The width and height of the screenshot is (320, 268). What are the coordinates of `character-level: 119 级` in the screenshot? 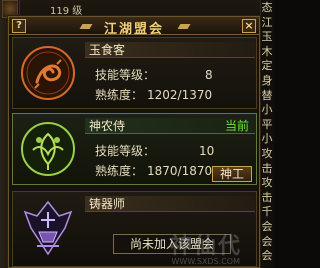 It's located at (66, 11).